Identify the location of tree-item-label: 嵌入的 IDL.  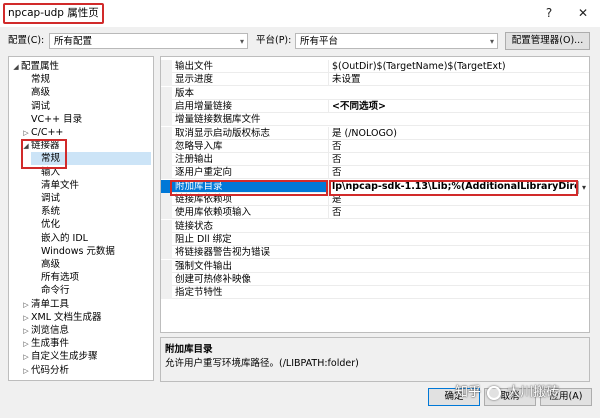
(64, 238).